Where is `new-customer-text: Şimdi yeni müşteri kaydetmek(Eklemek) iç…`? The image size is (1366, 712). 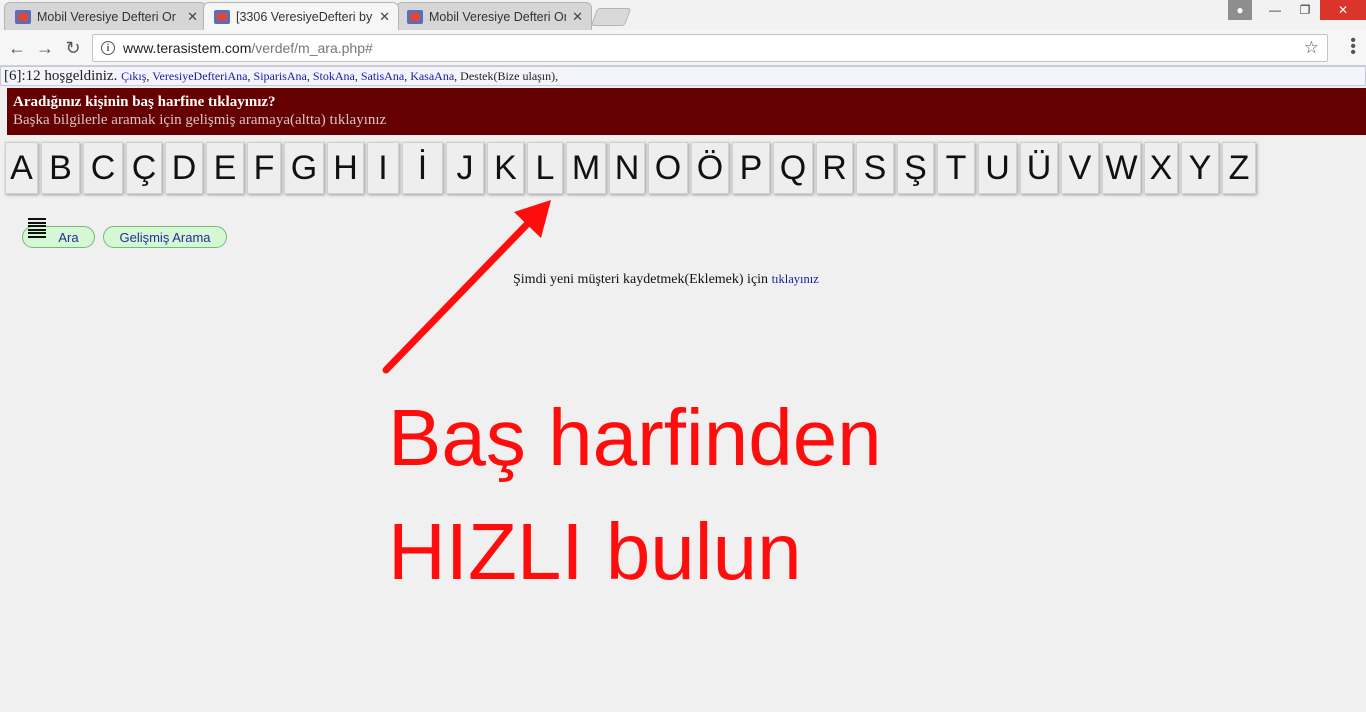
new-customer-text: Şimdi yeni müşteri kaydetmek(Eklemek) iç… is located at coordinates (641, 279).